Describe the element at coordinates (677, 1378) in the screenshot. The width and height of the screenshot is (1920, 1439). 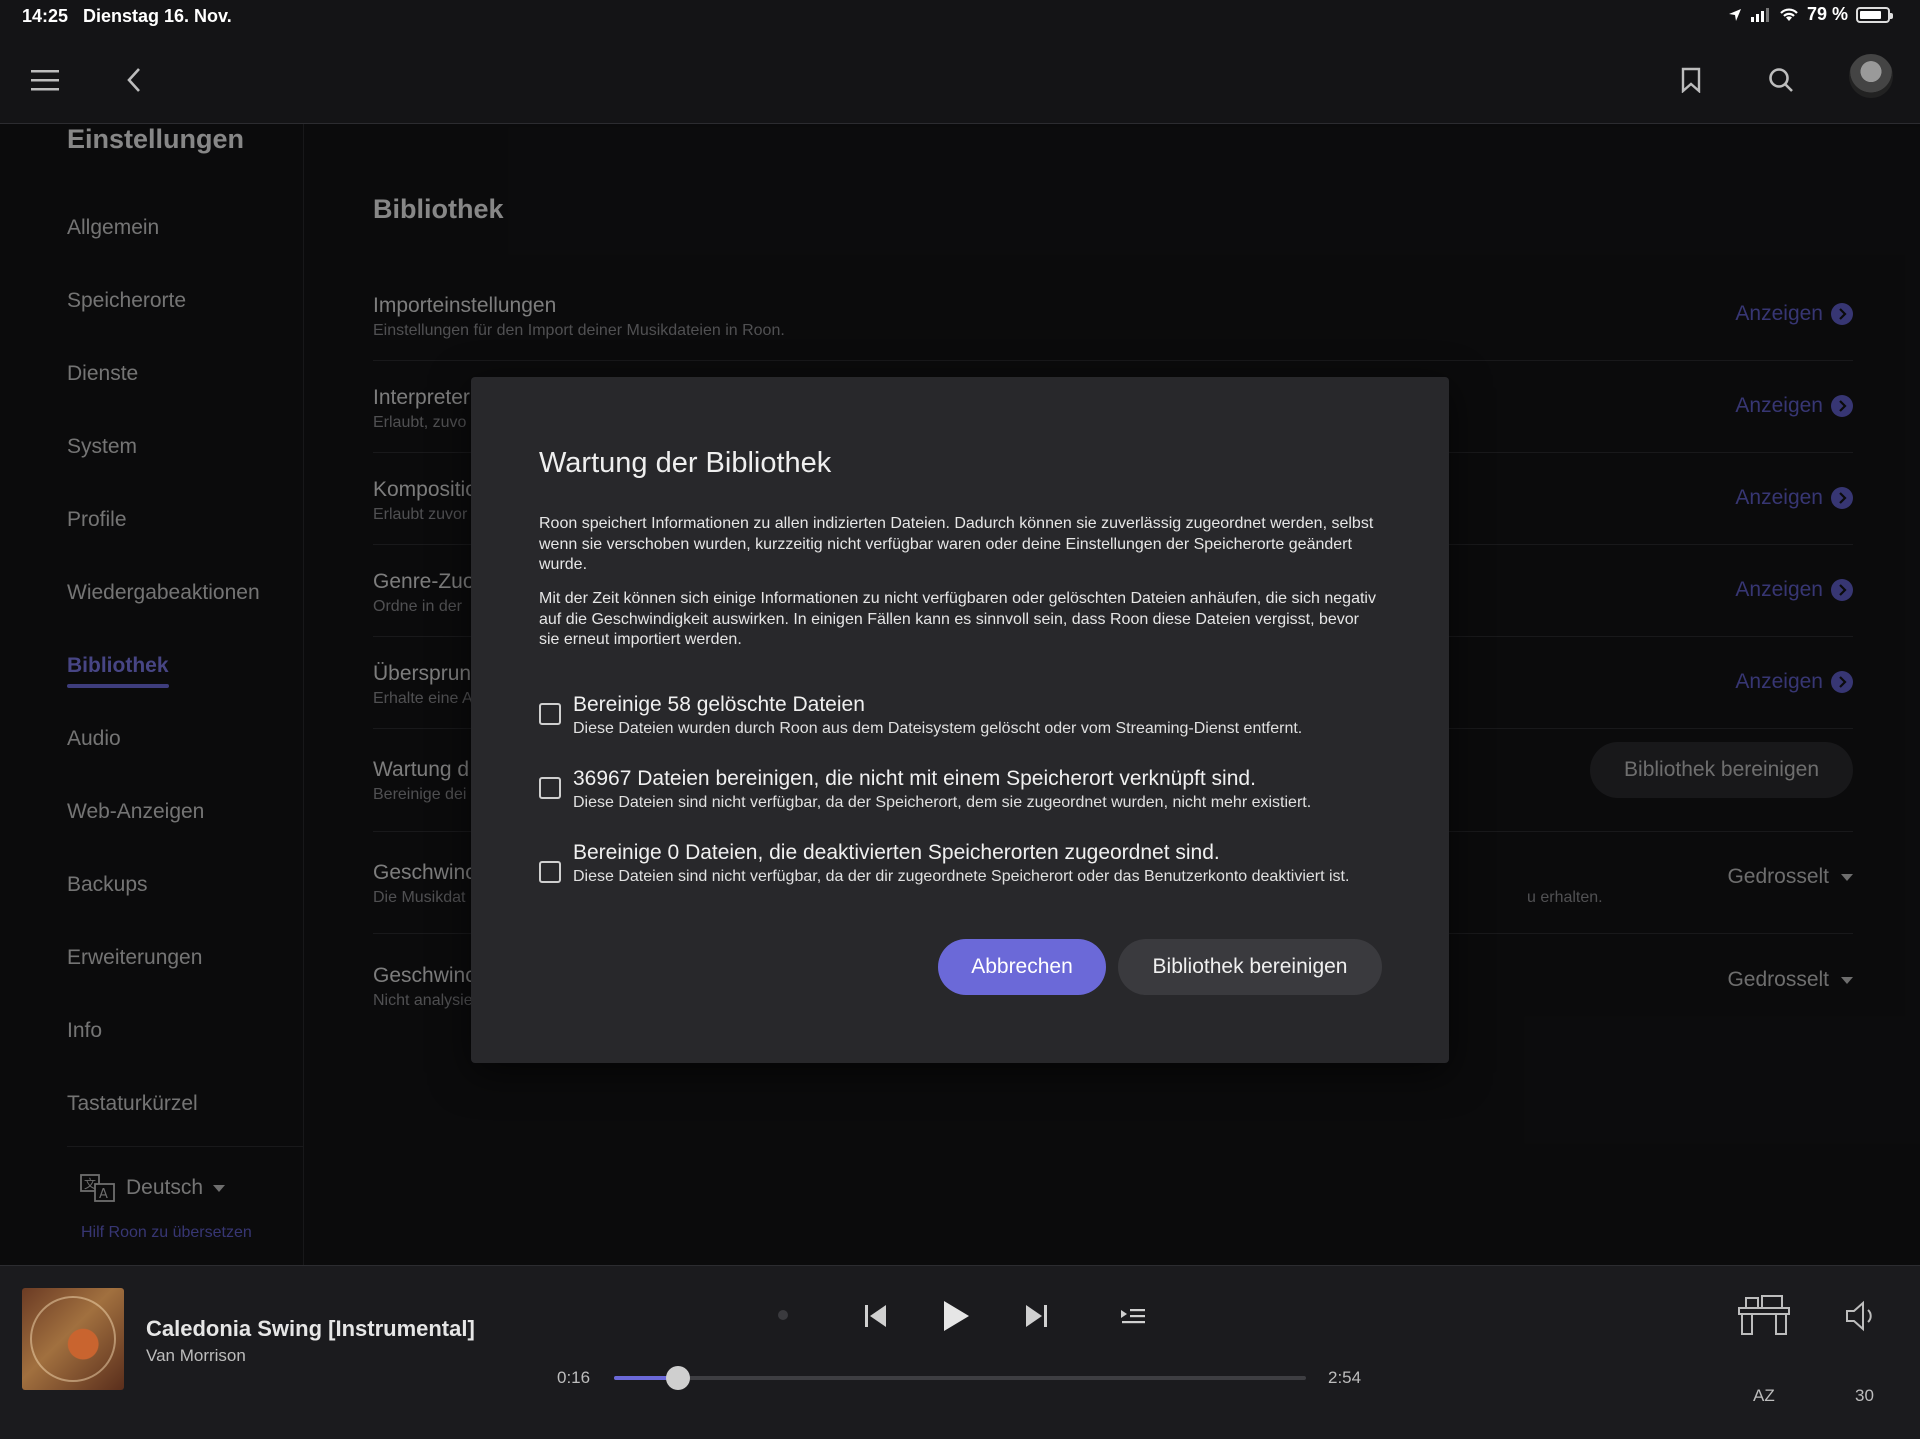
I see `seek-handle` at that location.